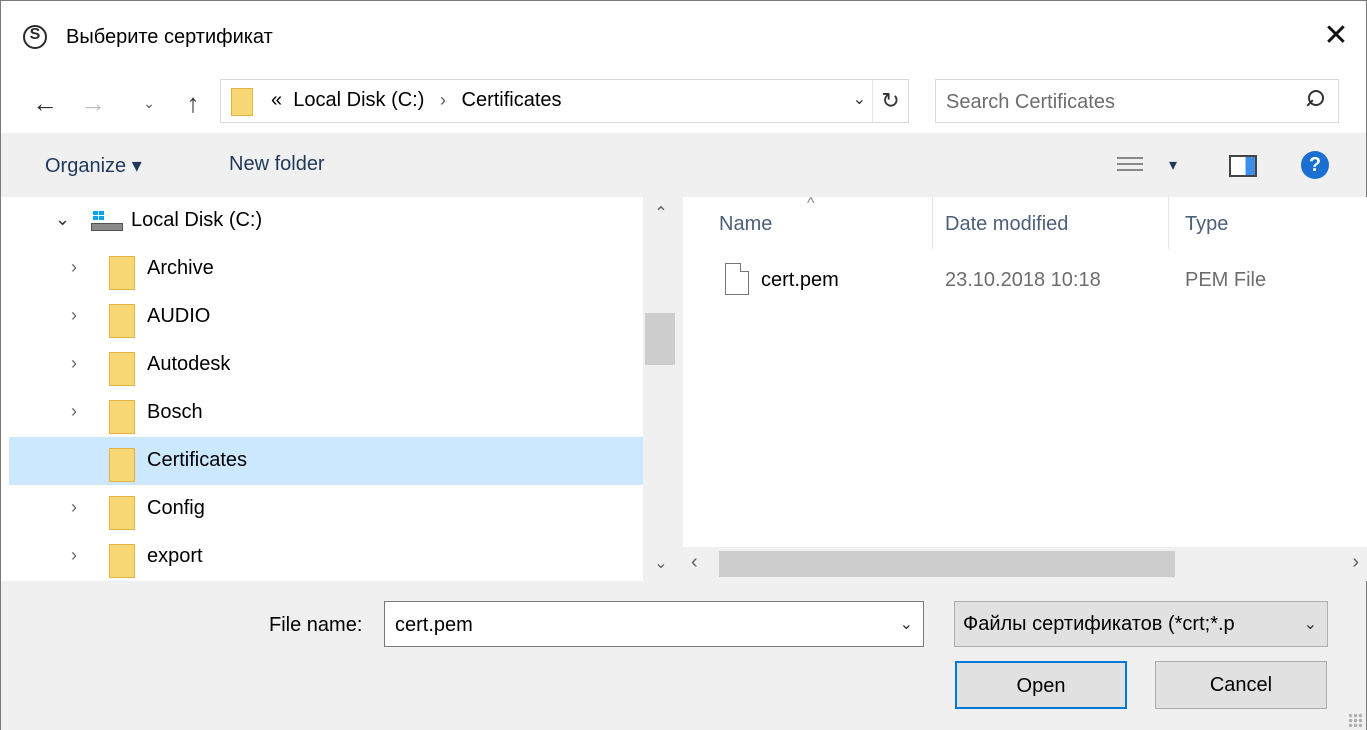 Image resolution: width=1367 pixels, height=730 pixels. I want to click on column-header-label: Name, so click(746, 224).